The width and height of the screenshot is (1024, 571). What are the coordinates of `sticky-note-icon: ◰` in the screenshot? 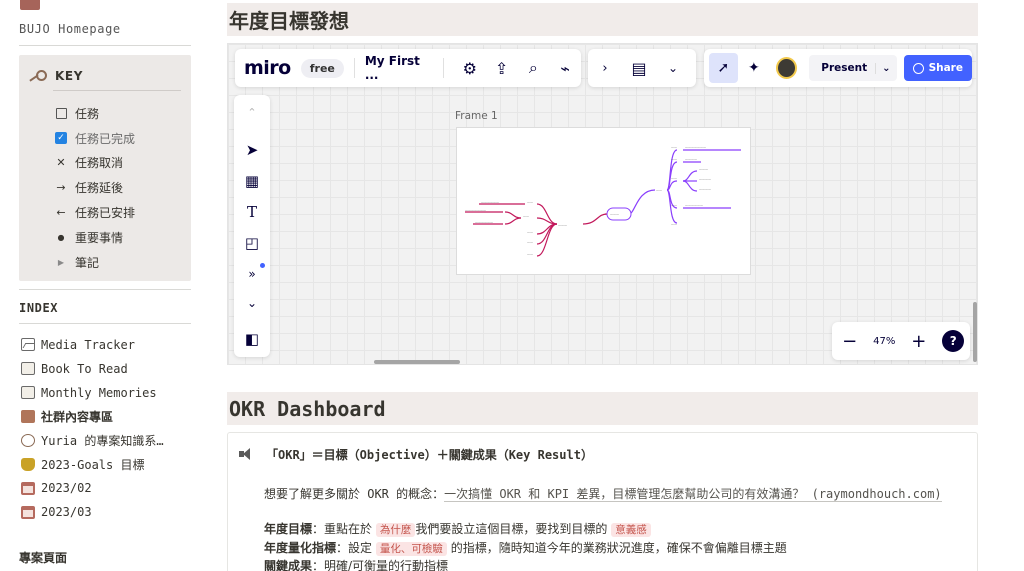 It's located at (252, 243).